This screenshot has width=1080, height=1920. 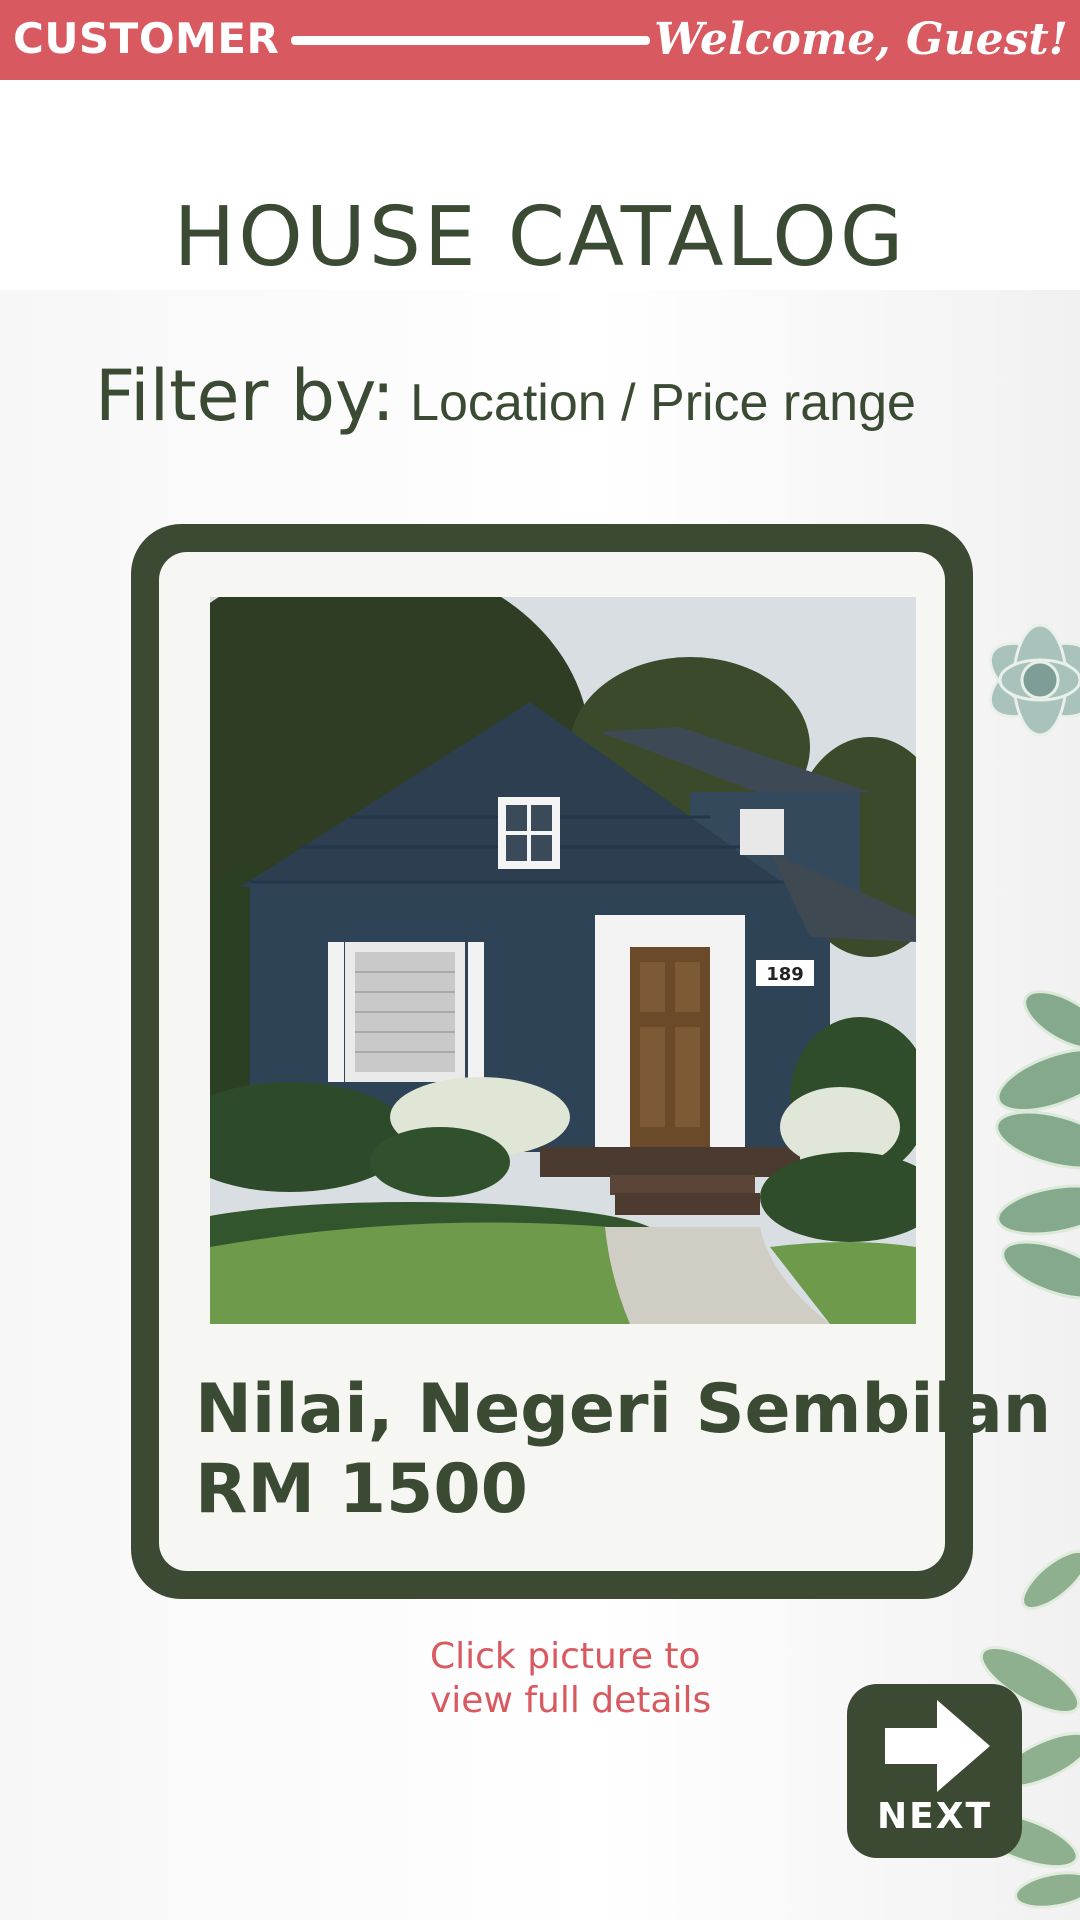 I want to click on next-button-label: NEXT, so click(x=934, y=1816).